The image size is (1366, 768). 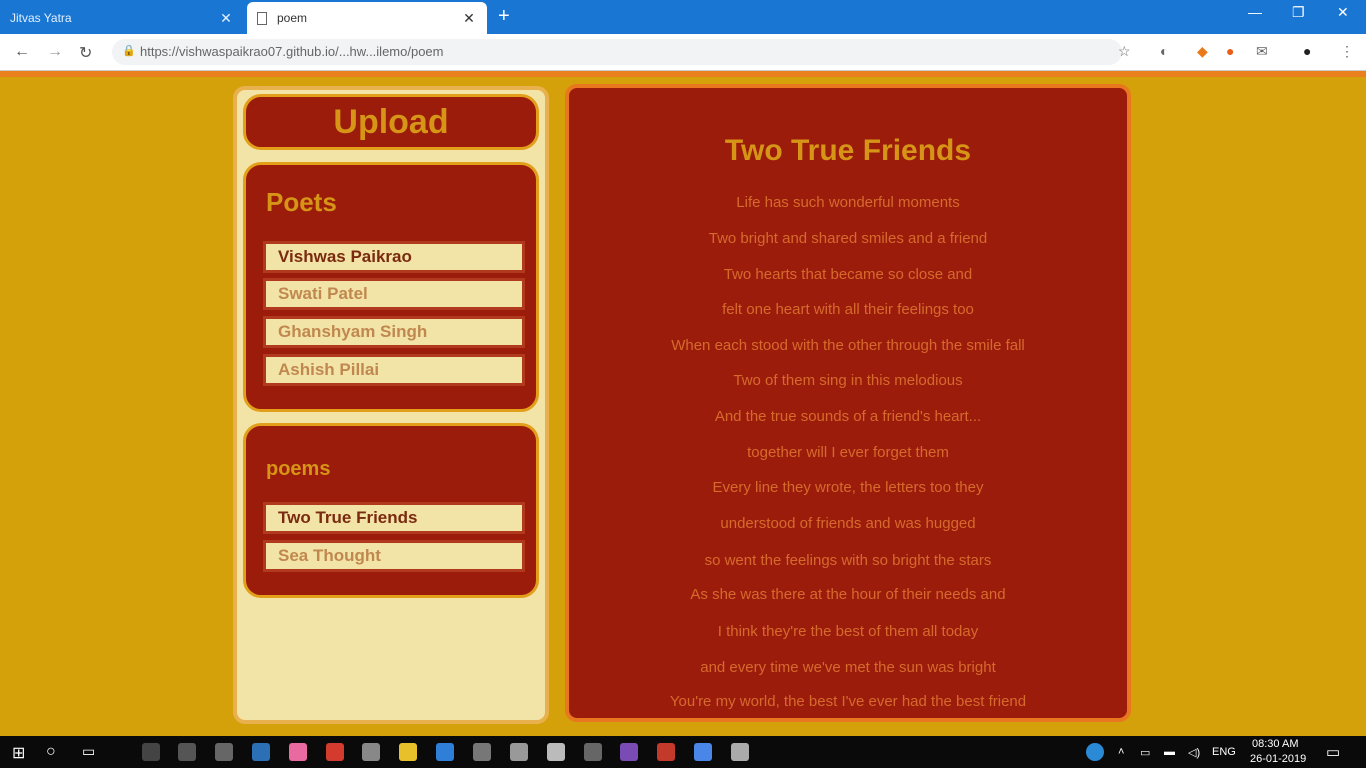 I want to click on poem-line: Two of them sing in this melodious, so click(x=848, y=380).